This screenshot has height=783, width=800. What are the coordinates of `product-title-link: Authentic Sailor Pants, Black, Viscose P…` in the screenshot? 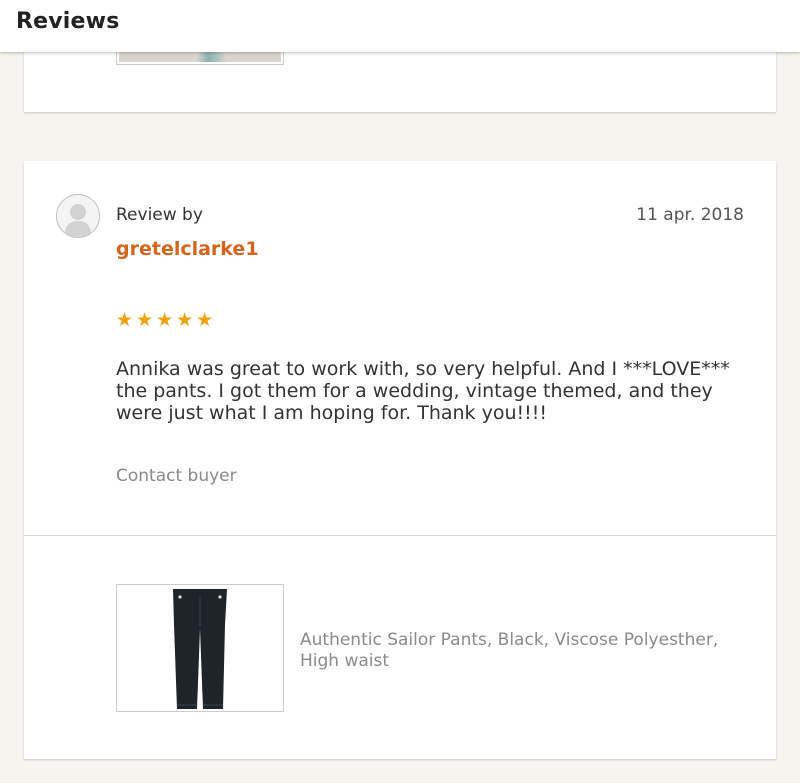 It's located at (520, 651).